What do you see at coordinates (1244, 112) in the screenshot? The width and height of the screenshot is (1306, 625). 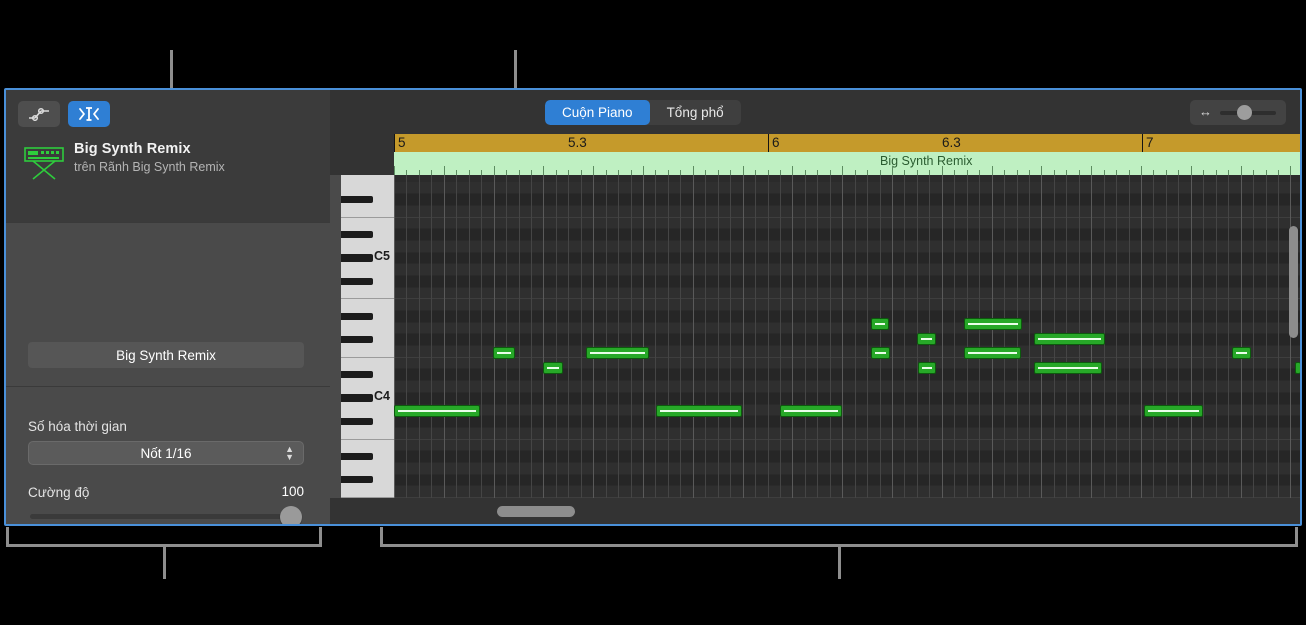 I see `zoom-slider-knob` at bounding box center [1244, 112].